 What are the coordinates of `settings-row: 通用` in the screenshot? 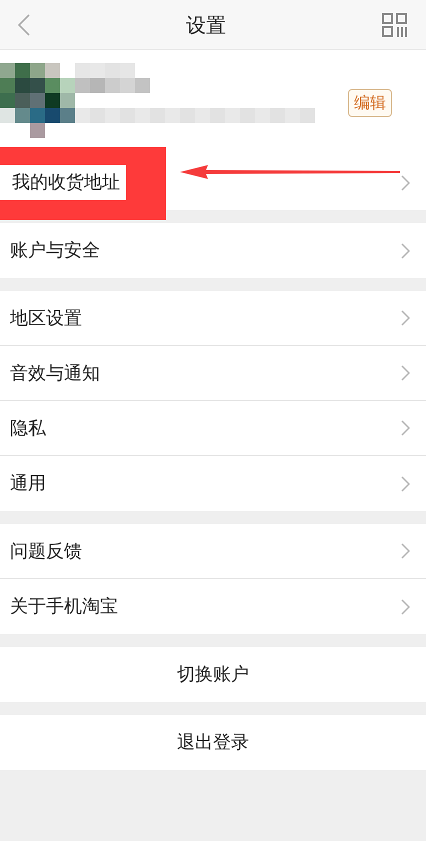 It's located at (213, 483).